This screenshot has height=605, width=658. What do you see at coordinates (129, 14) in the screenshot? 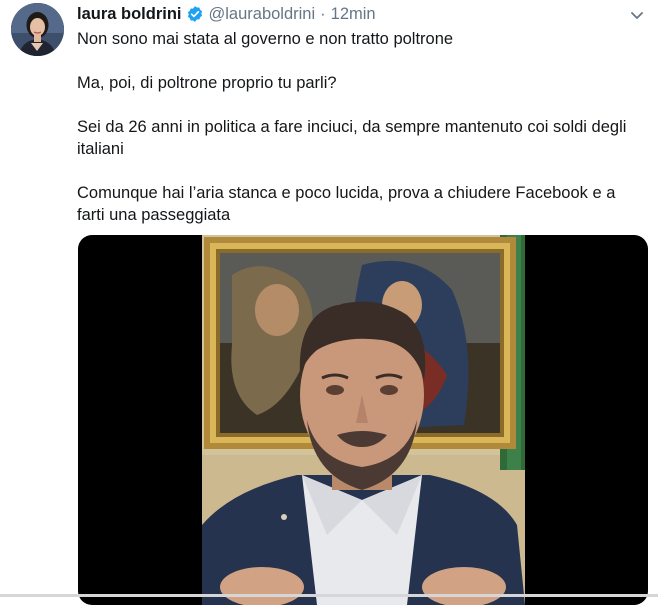
I see `author-name: laura boldrini` at bounding box center [129, 14].